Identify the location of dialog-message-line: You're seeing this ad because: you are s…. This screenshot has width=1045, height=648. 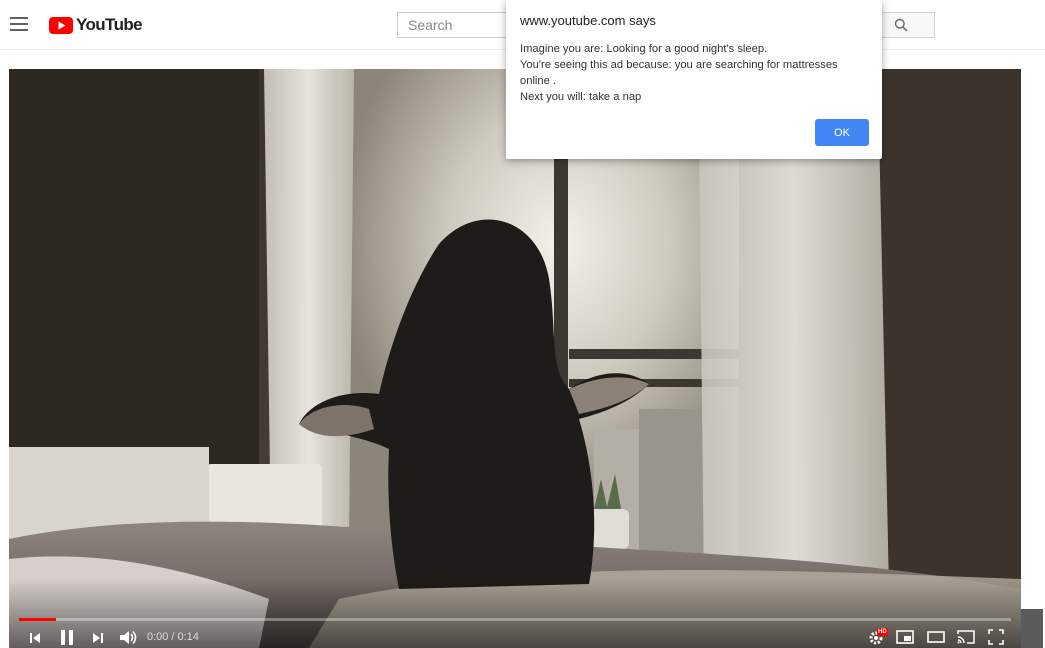
(679, 73).